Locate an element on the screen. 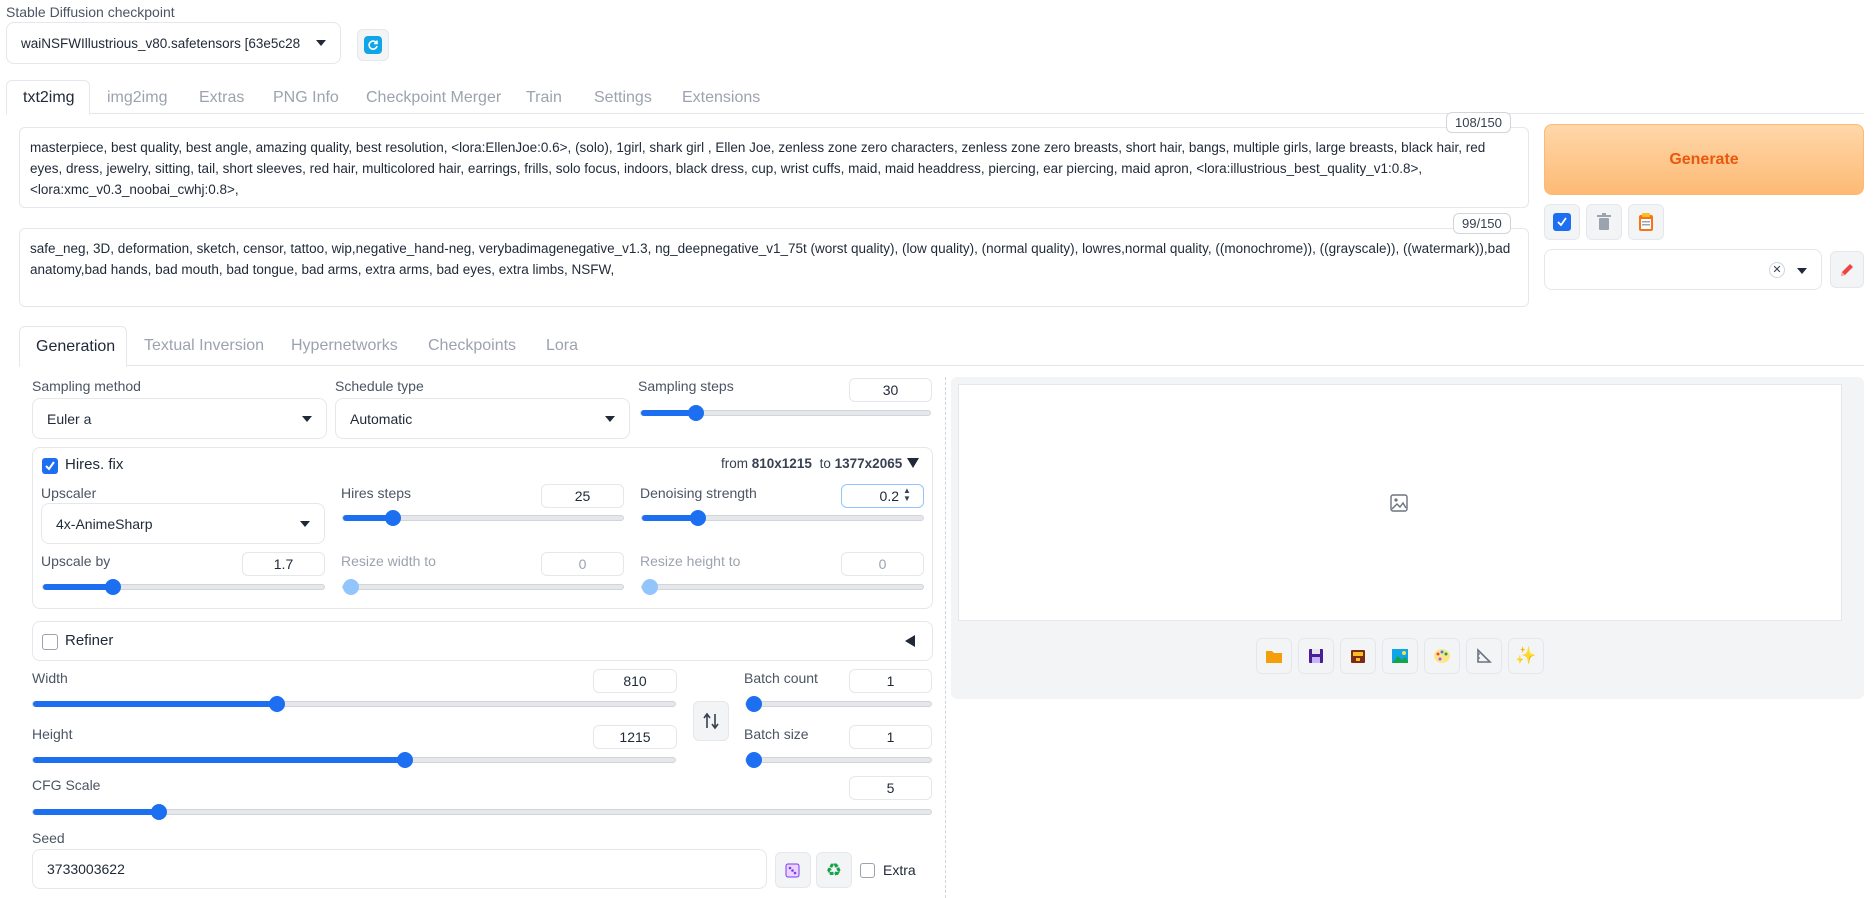 The image size is (1876, 898). tab-generation: Generation is located at coordinates (73, 346).